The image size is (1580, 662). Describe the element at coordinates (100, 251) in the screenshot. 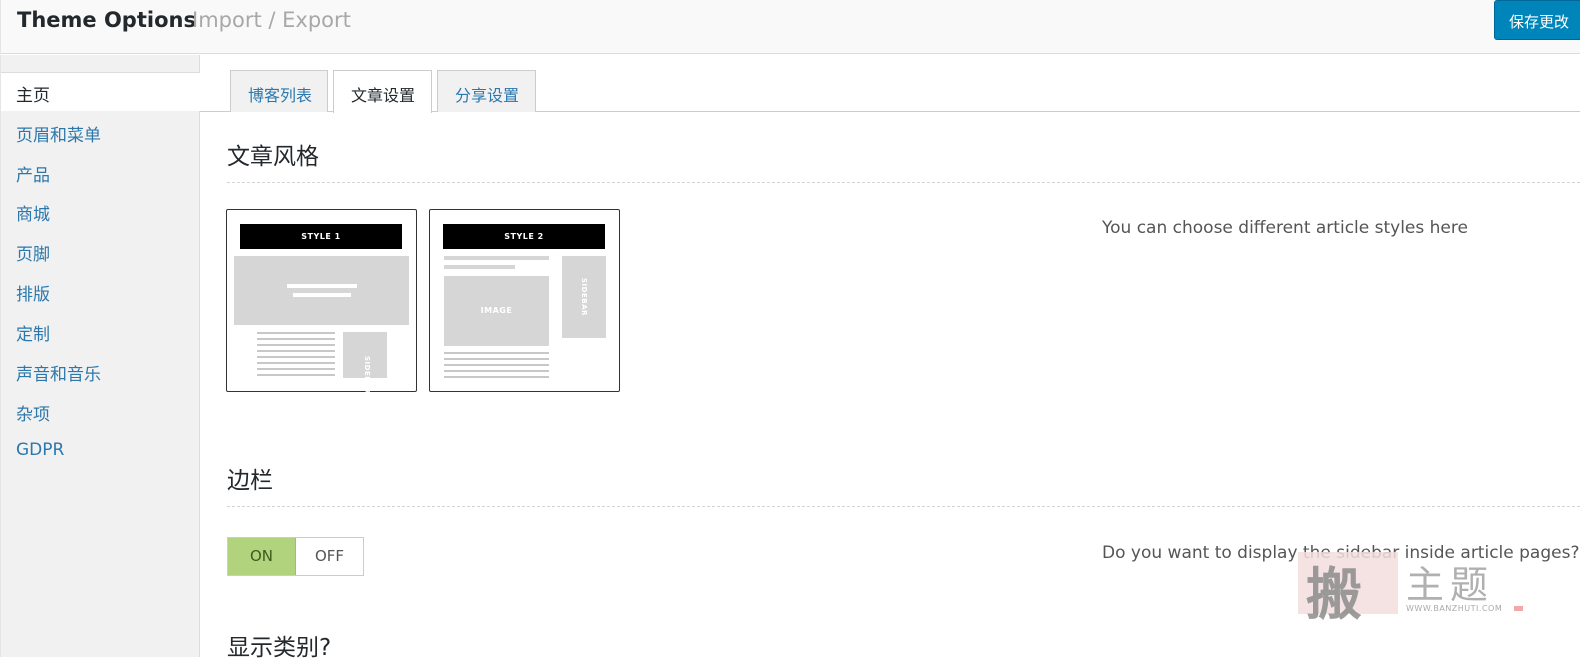

I see `sidebar-item-footer: 页脚` at that location.